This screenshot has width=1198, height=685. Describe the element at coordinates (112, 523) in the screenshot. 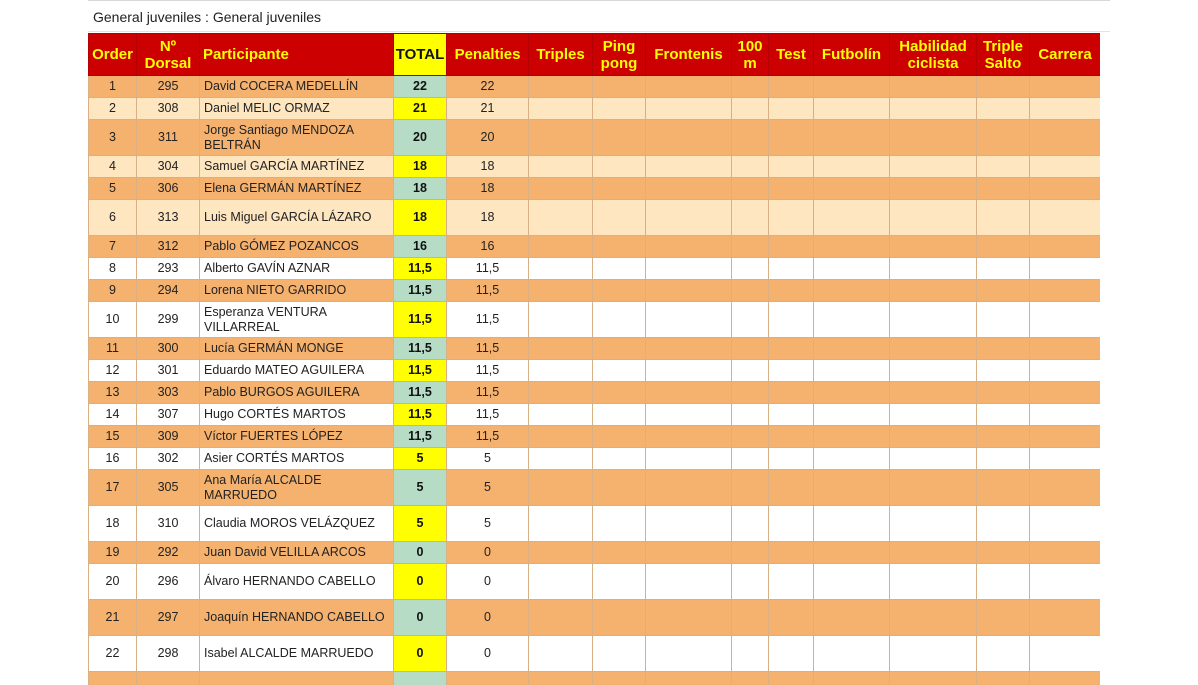

I see `cell-order: 18` at that location.